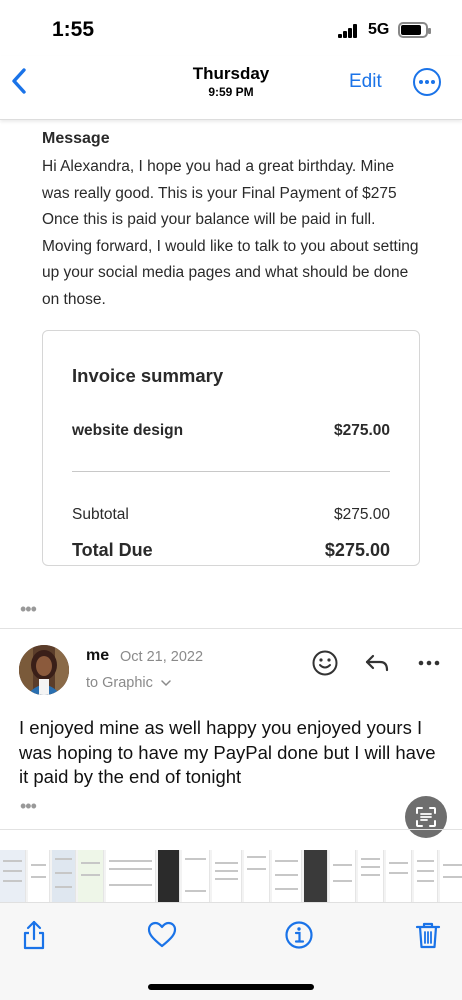 This screenshot has width=462, height=1000. Describe the element at coordinates (231, 92) in the screenshot. I see `nav-subtitle: 9:59 PM` at that location.